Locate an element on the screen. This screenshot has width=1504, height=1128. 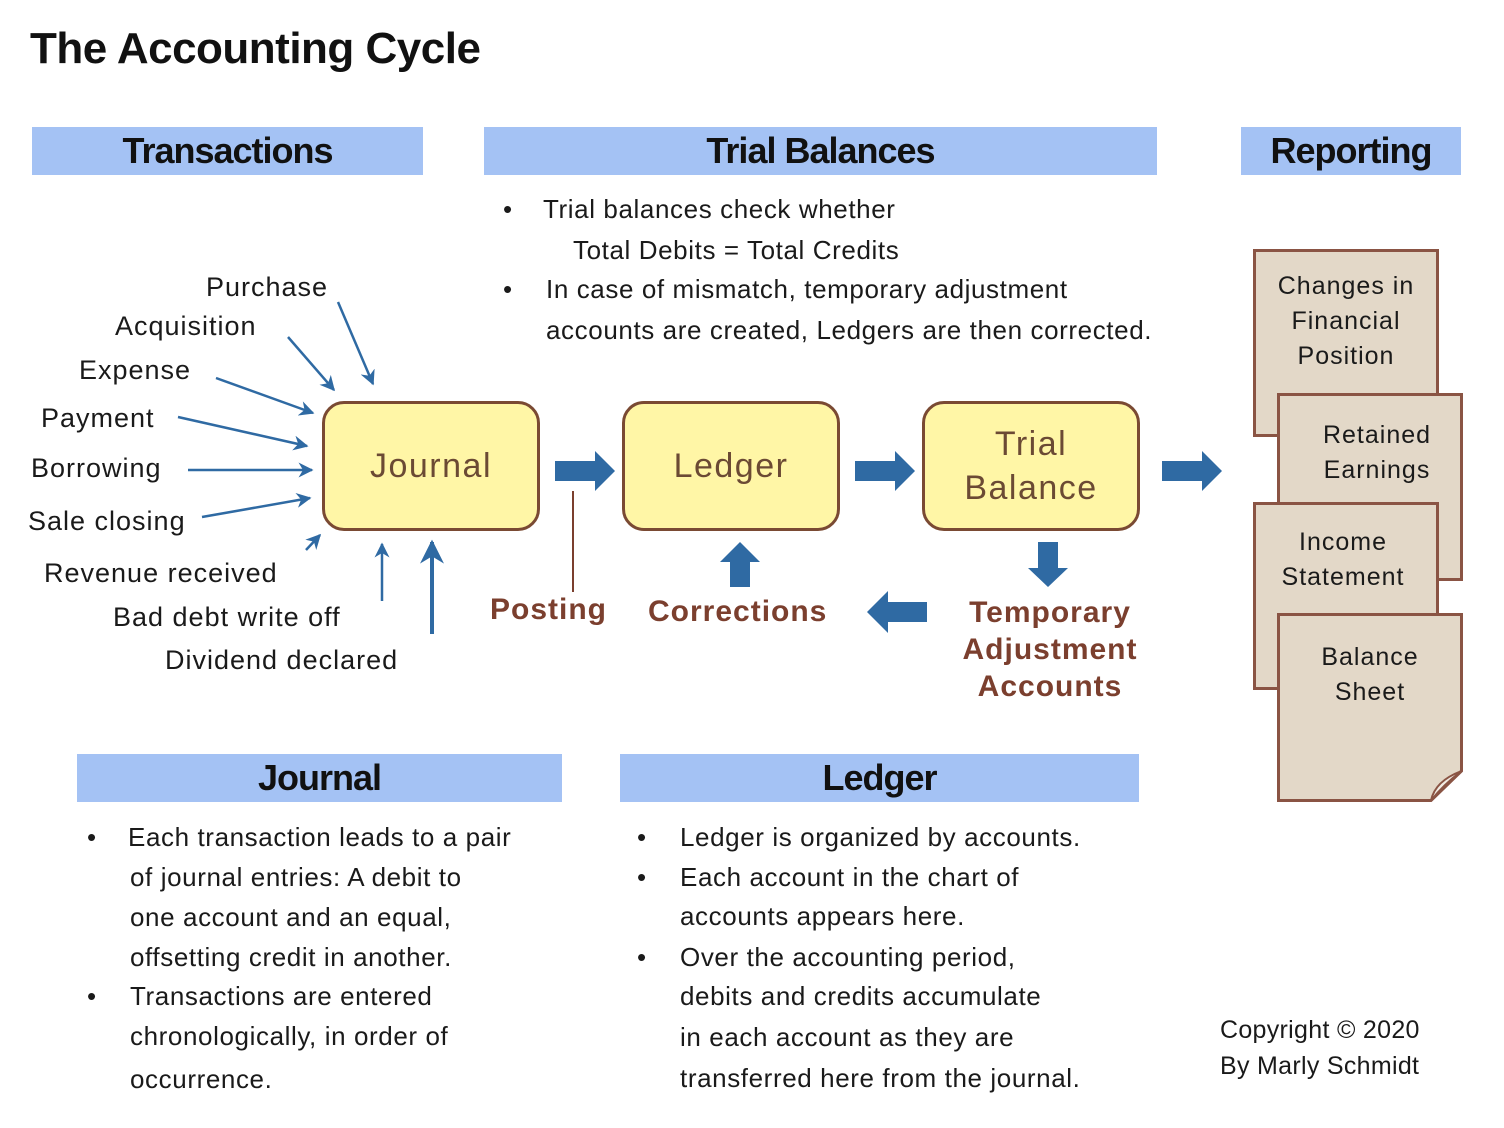
label-temporary-adjustment-accounts: Temporary Adjustment Accounts is located at coordinates (1050, 649).